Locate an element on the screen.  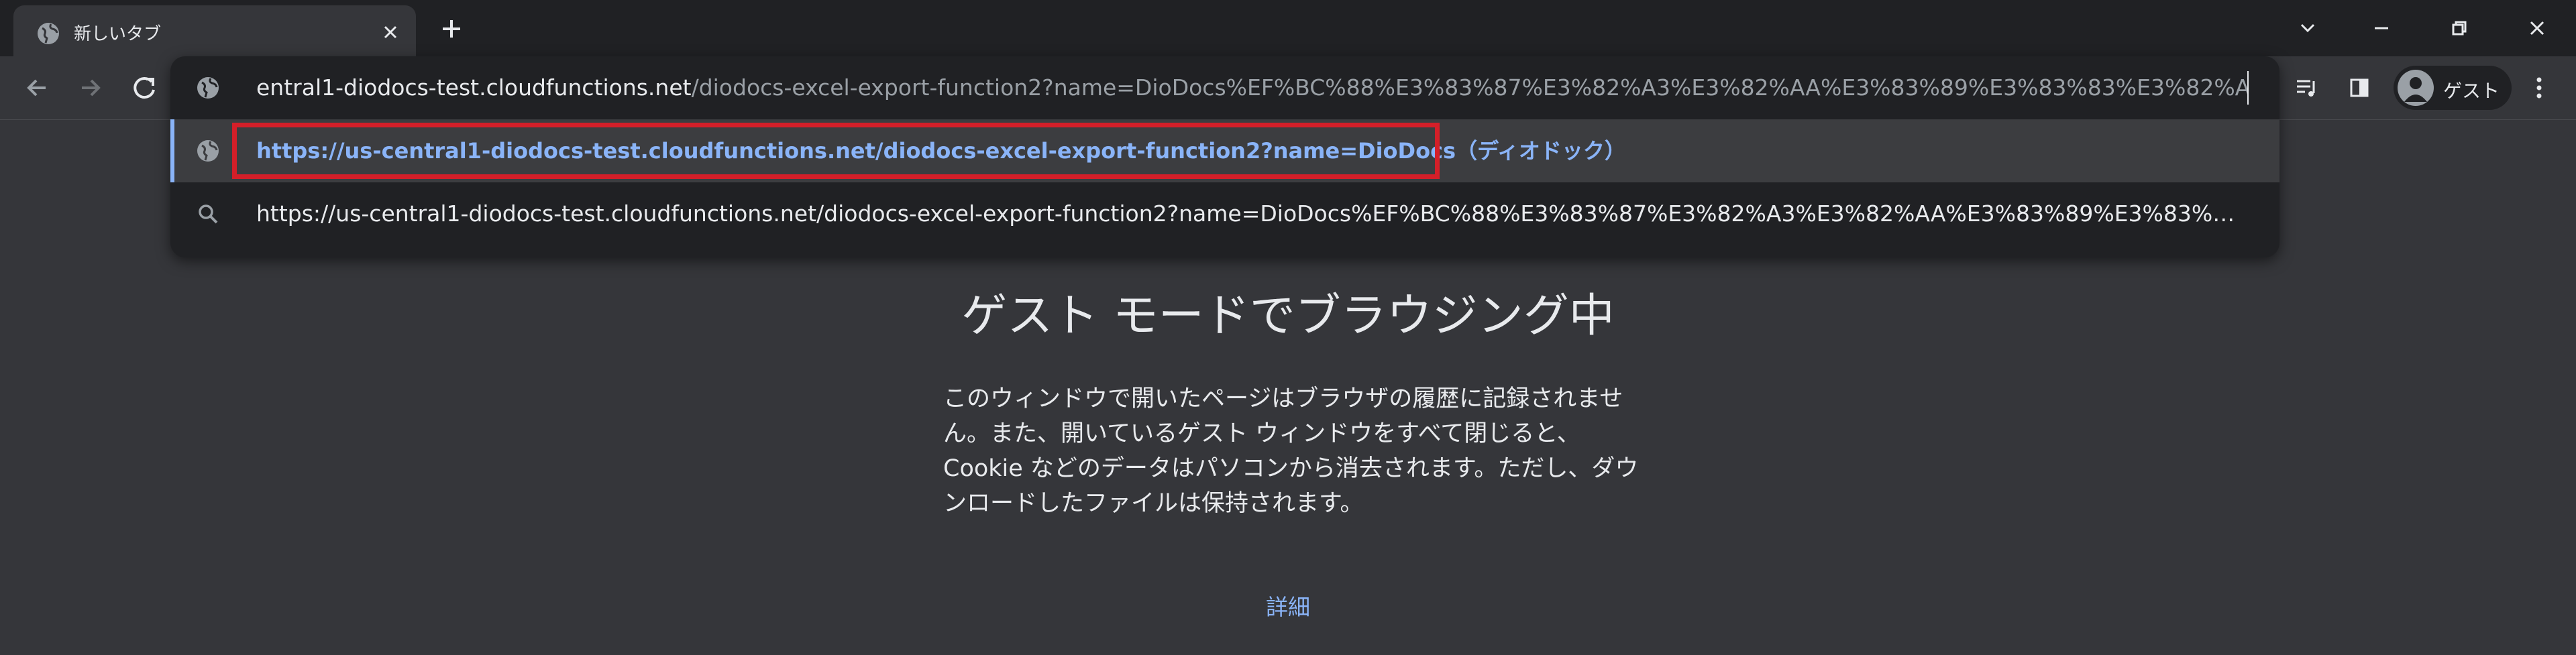
minimize-icon is located at coordinates (2381, 28).